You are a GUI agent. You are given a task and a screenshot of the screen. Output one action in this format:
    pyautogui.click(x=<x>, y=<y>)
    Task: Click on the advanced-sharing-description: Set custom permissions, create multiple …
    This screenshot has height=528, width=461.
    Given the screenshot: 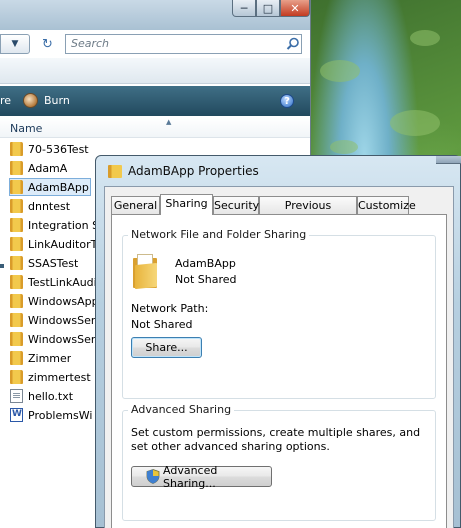 What is the action you would take?
    pyautogui.click(x=276, y=439)
    